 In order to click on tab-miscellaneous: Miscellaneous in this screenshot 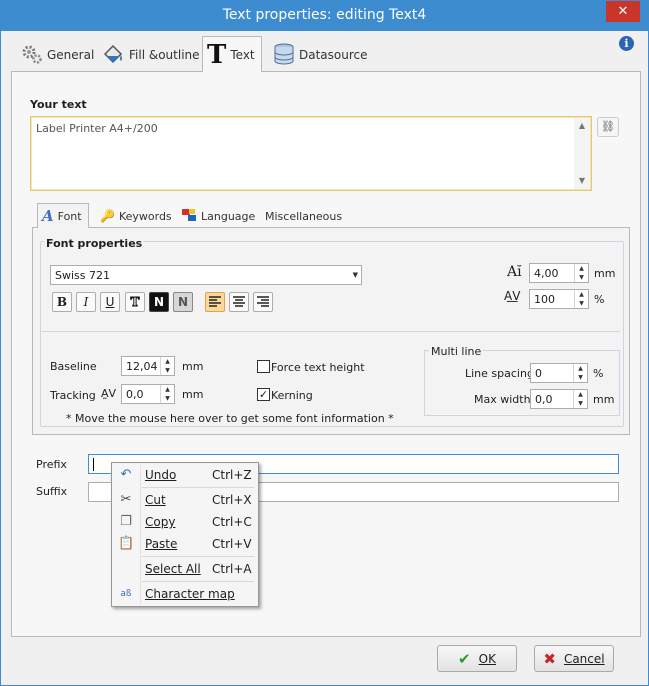, I will do `click(303, 216)`.